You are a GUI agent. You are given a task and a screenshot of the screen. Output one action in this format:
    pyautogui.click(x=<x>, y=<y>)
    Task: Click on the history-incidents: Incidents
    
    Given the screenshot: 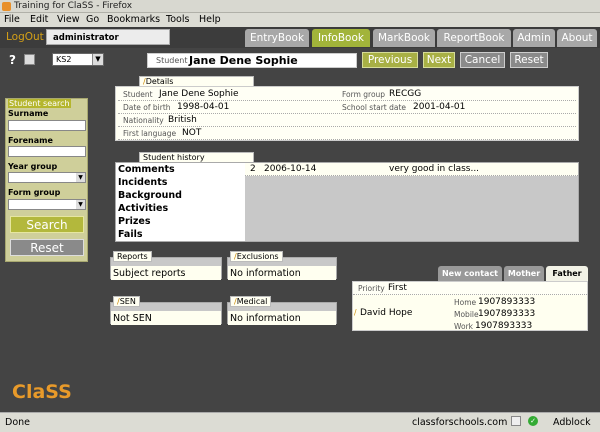 What is the action you would take?
    pyautogui.click(x=142, y=182)
    